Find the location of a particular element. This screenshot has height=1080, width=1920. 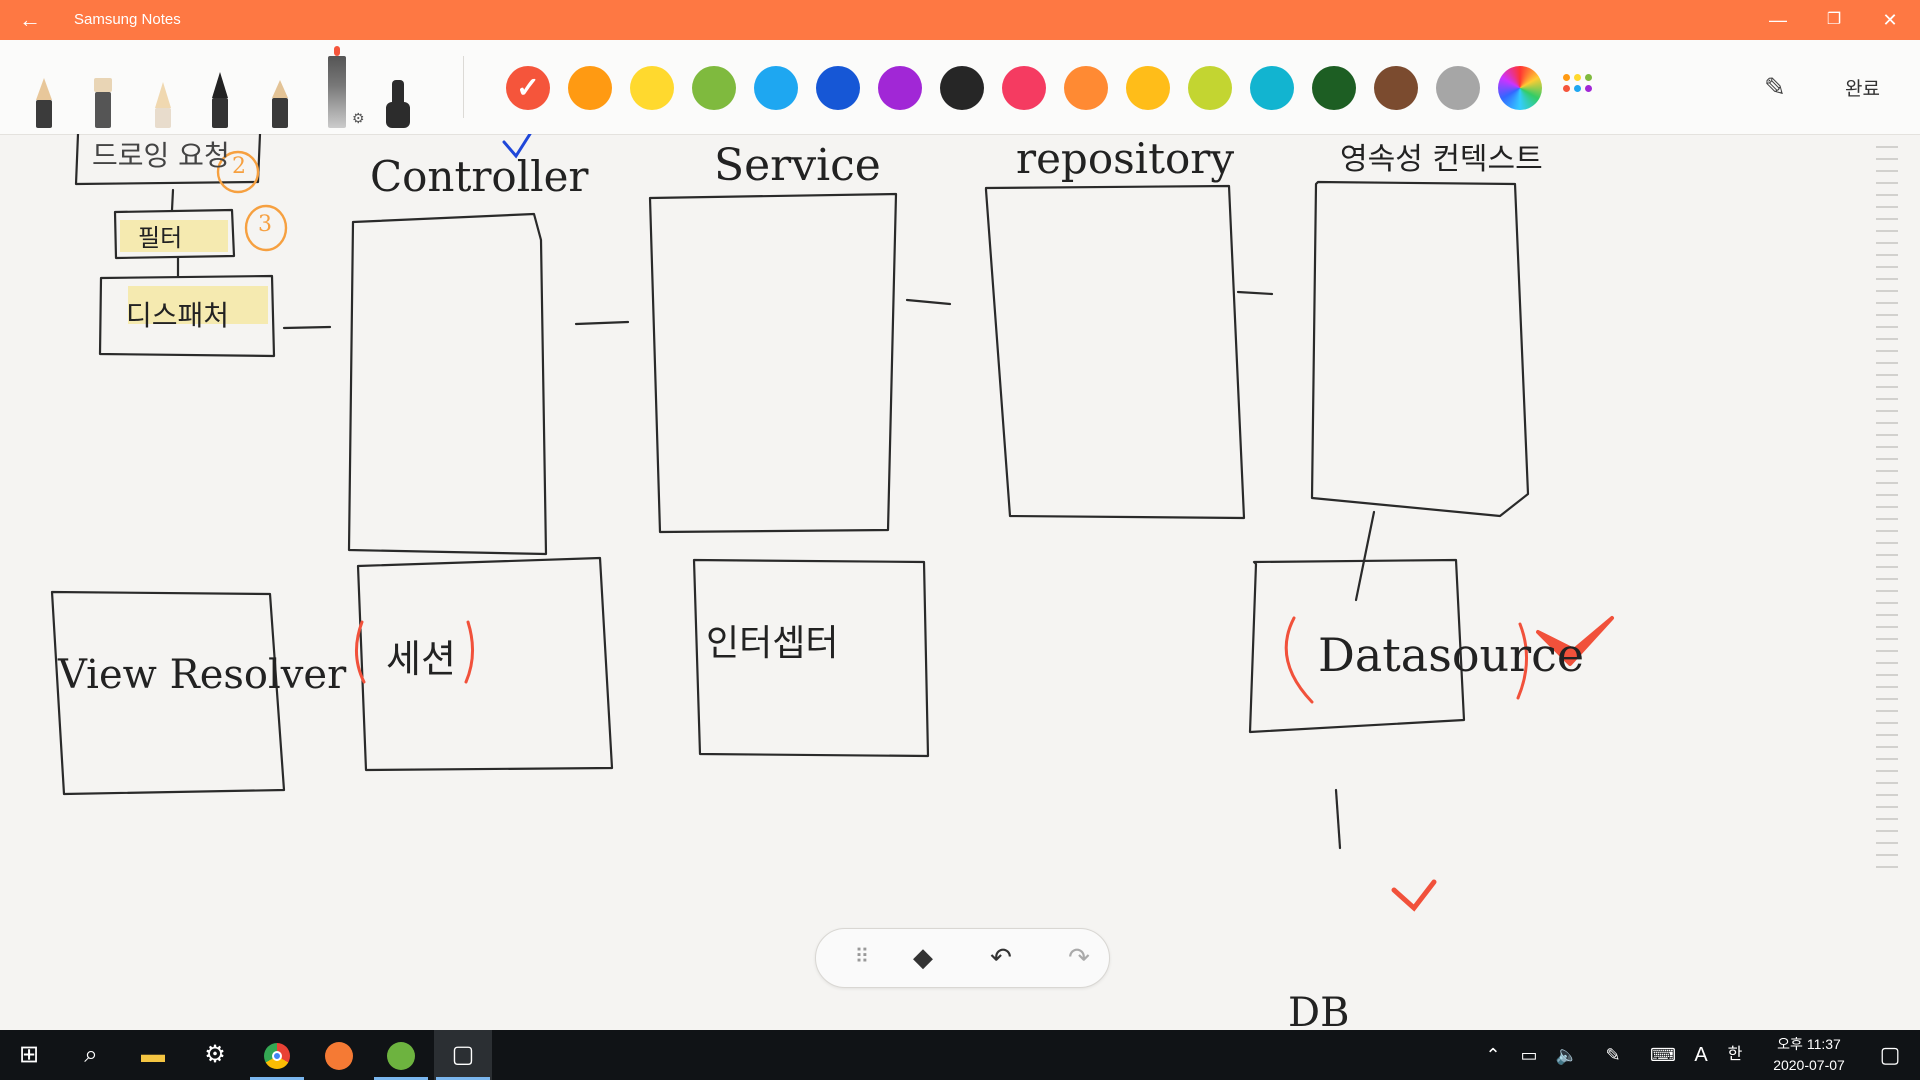

pen-settings-icon is located at coordinates (337, 87).